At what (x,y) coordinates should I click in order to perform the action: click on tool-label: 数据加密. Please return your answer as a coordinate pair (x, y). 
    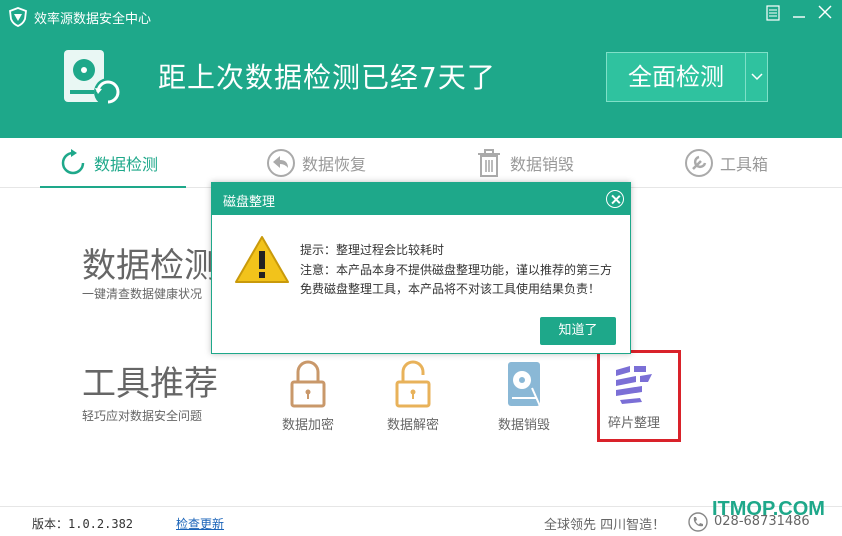
    Looking at the image, I should click on (307, 425).